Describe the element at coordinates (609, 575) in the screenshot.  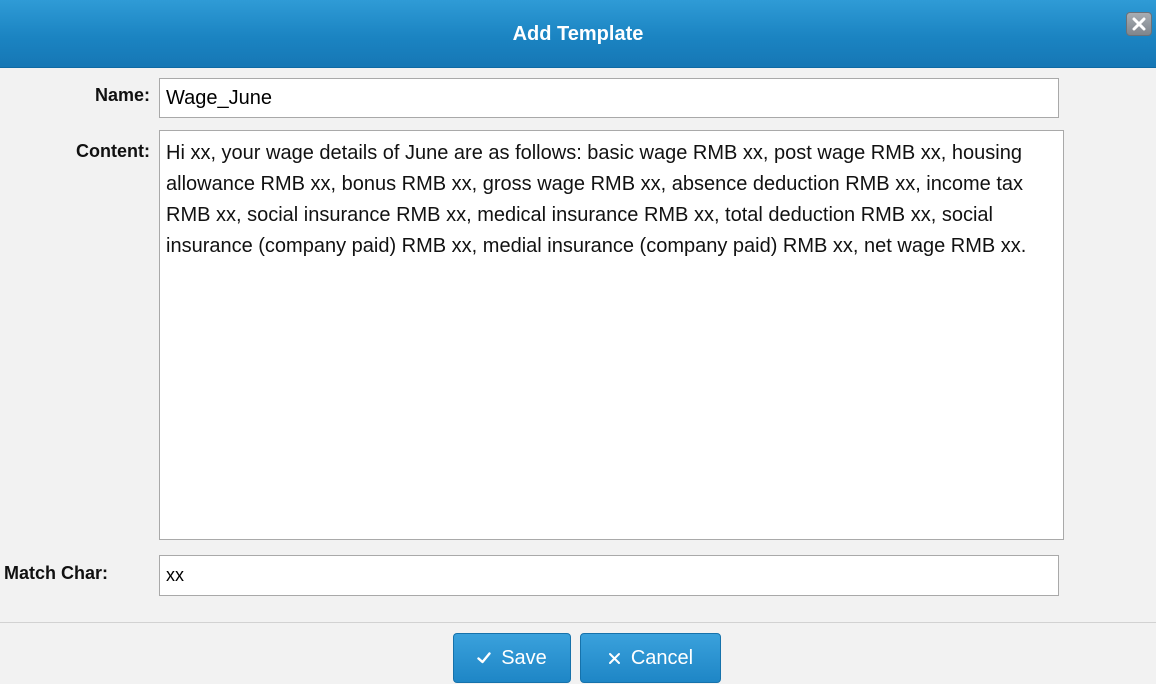
I see `match-char-input` at that location.